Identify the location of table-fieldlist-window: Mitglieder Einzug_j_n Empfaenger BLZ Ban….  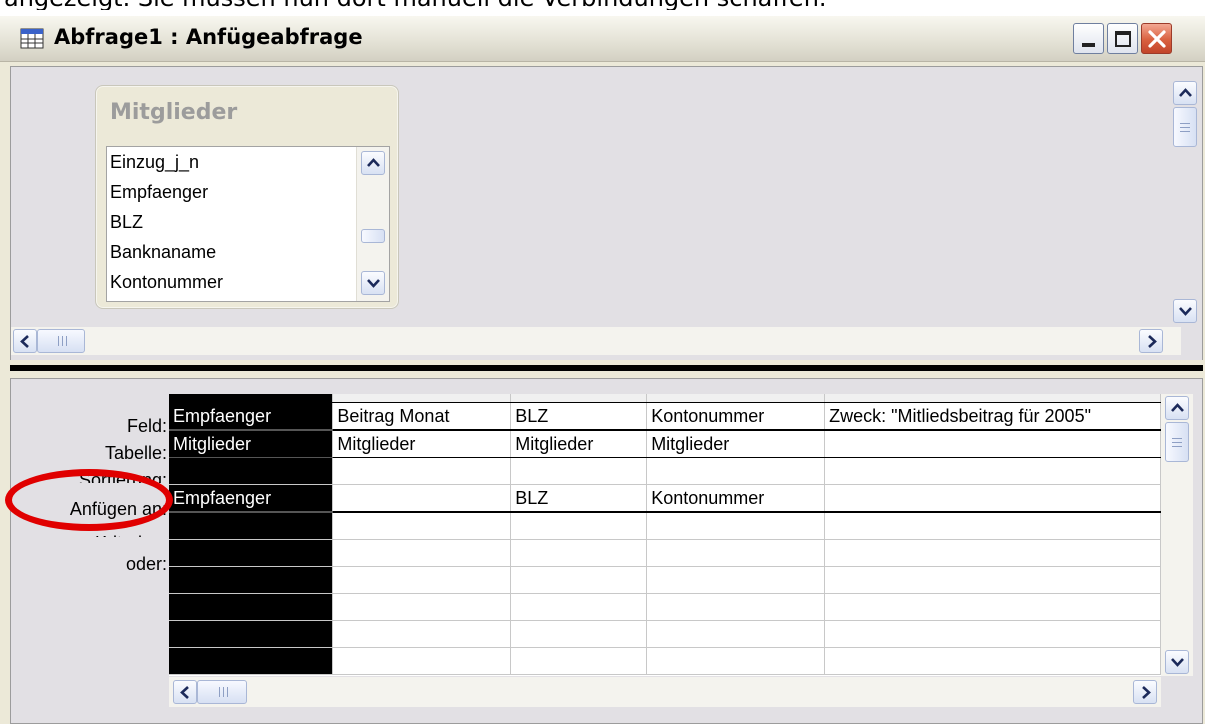
(247, 197).